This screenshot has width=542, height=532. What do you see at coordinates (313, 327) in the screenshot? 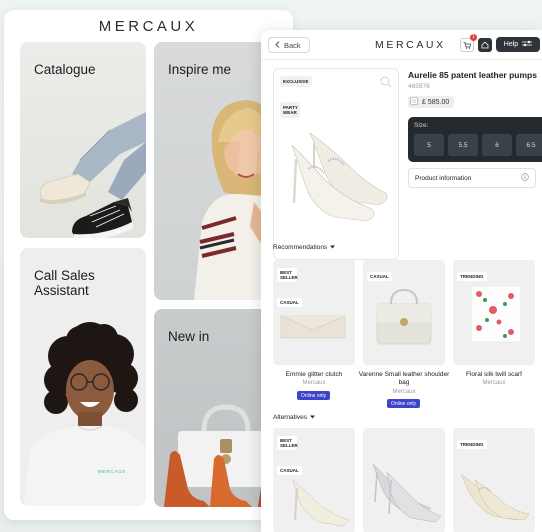
I see `clutch-image` at bounding box center [313, 327].